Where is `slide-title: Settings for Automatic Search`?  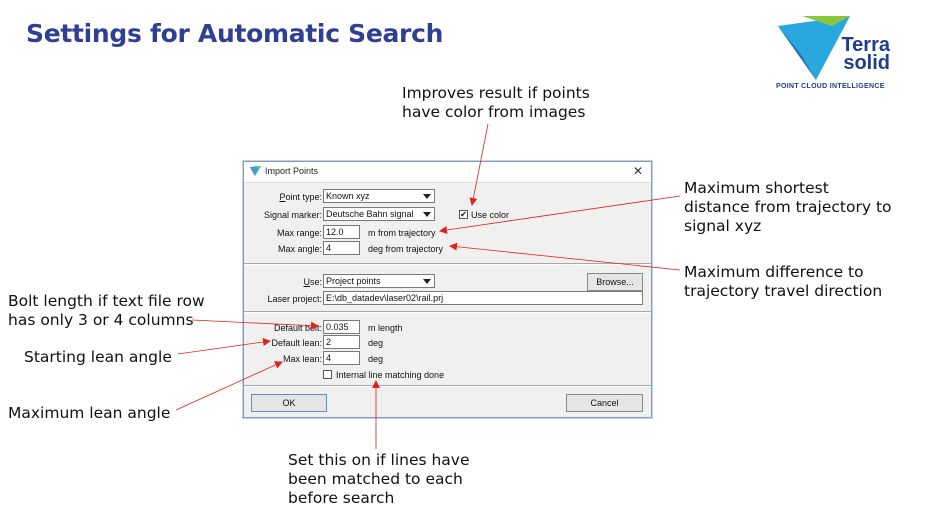 slide-title: Settings for Automatic Search is located at coordinates (235, 33).